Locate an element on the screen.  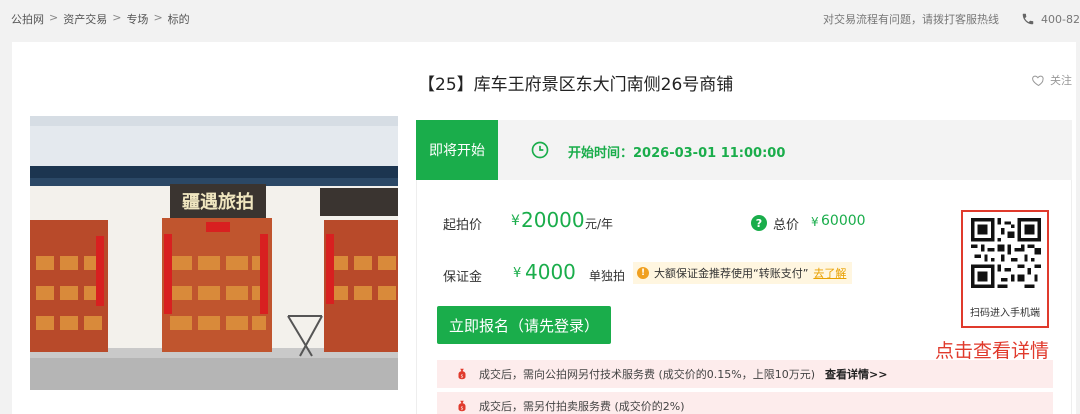
start-price-label: 起拍价 is located at coordinates (463, 225).